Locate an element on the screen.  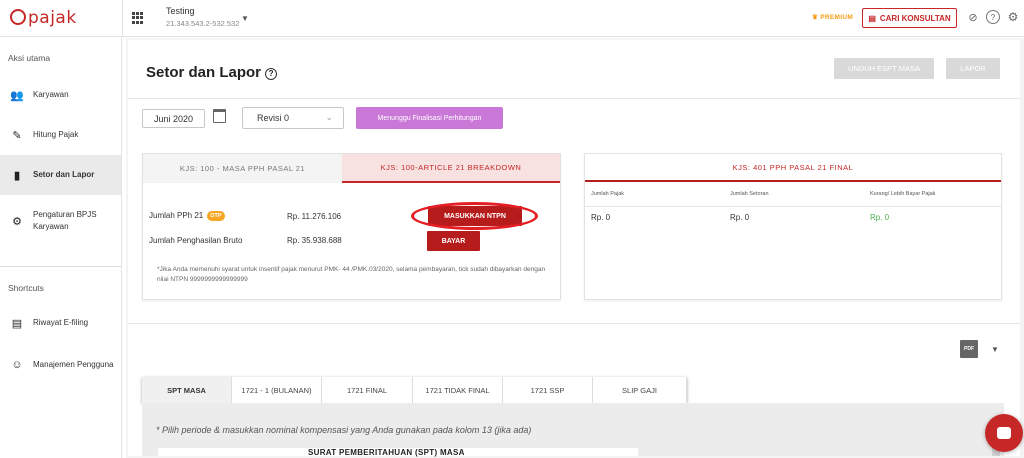
sidebar-section-shortcuts: Shortcuts is located at coordinates (26, 288).